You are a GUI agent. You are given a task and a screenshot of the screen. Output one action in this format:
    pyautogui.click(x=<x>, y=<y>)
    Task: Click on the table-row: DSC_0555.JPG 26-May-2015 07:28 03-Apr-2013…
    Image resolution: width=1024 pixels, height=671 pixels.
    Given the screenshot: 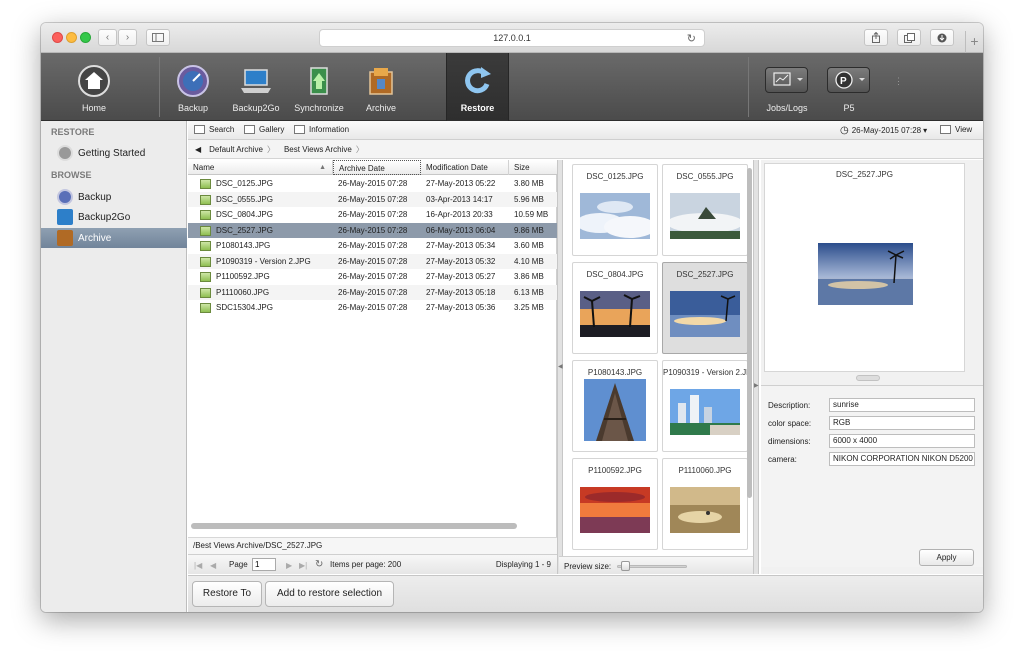 What is the action you would take?
    pyautogui.click(x=372, y=199)
    